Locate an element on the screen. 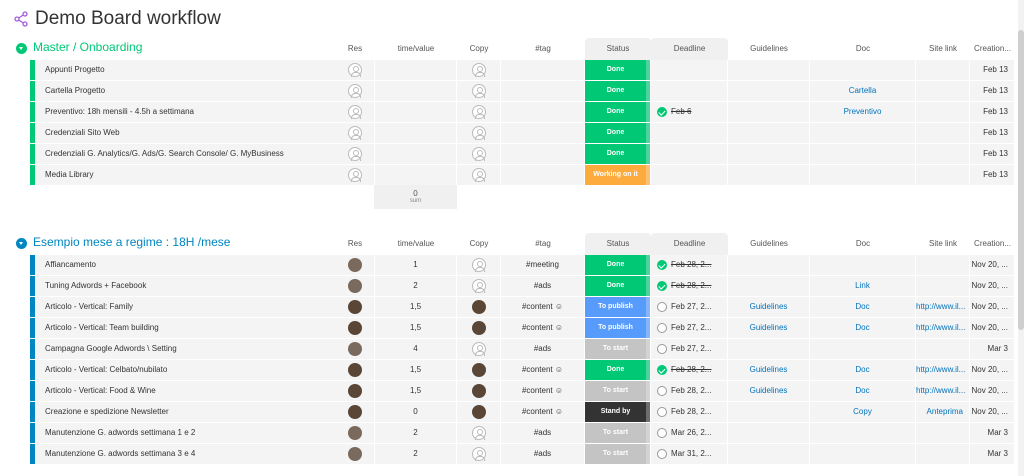 Image resolution: width=1024 pixels, height=476 pixels. cell-time: 2 is located at coordinates (416, 454).